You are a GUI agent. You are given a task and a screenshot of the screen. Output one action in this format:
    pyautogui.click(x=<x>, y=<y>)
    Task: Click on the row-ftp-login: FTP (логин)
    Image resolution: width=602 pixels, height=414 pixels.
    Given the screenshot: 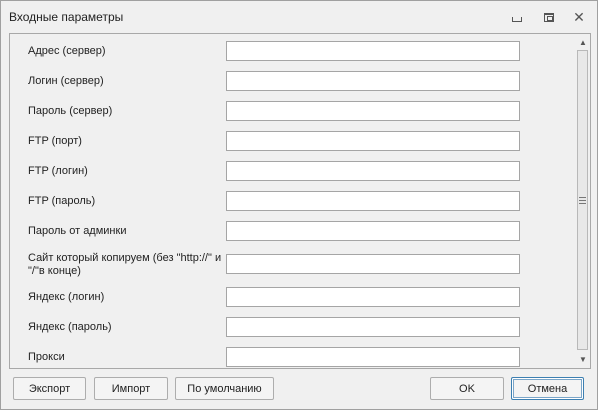 What is the action you would take?
    pyautogui.click(x=293, y=175)
    